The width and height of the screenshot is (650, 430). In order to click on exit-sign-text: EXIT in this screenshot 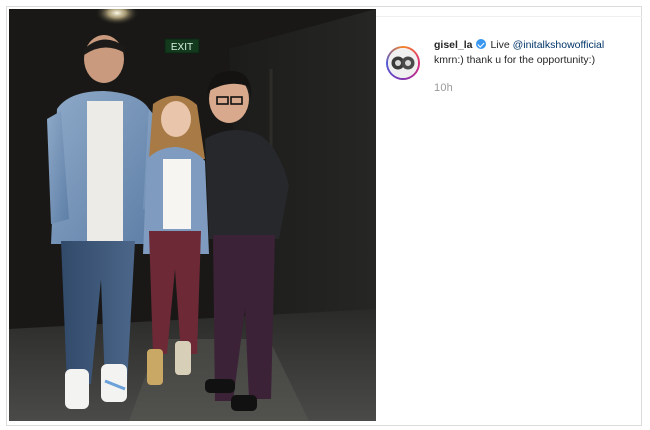, I will do `click(182, 47)`.